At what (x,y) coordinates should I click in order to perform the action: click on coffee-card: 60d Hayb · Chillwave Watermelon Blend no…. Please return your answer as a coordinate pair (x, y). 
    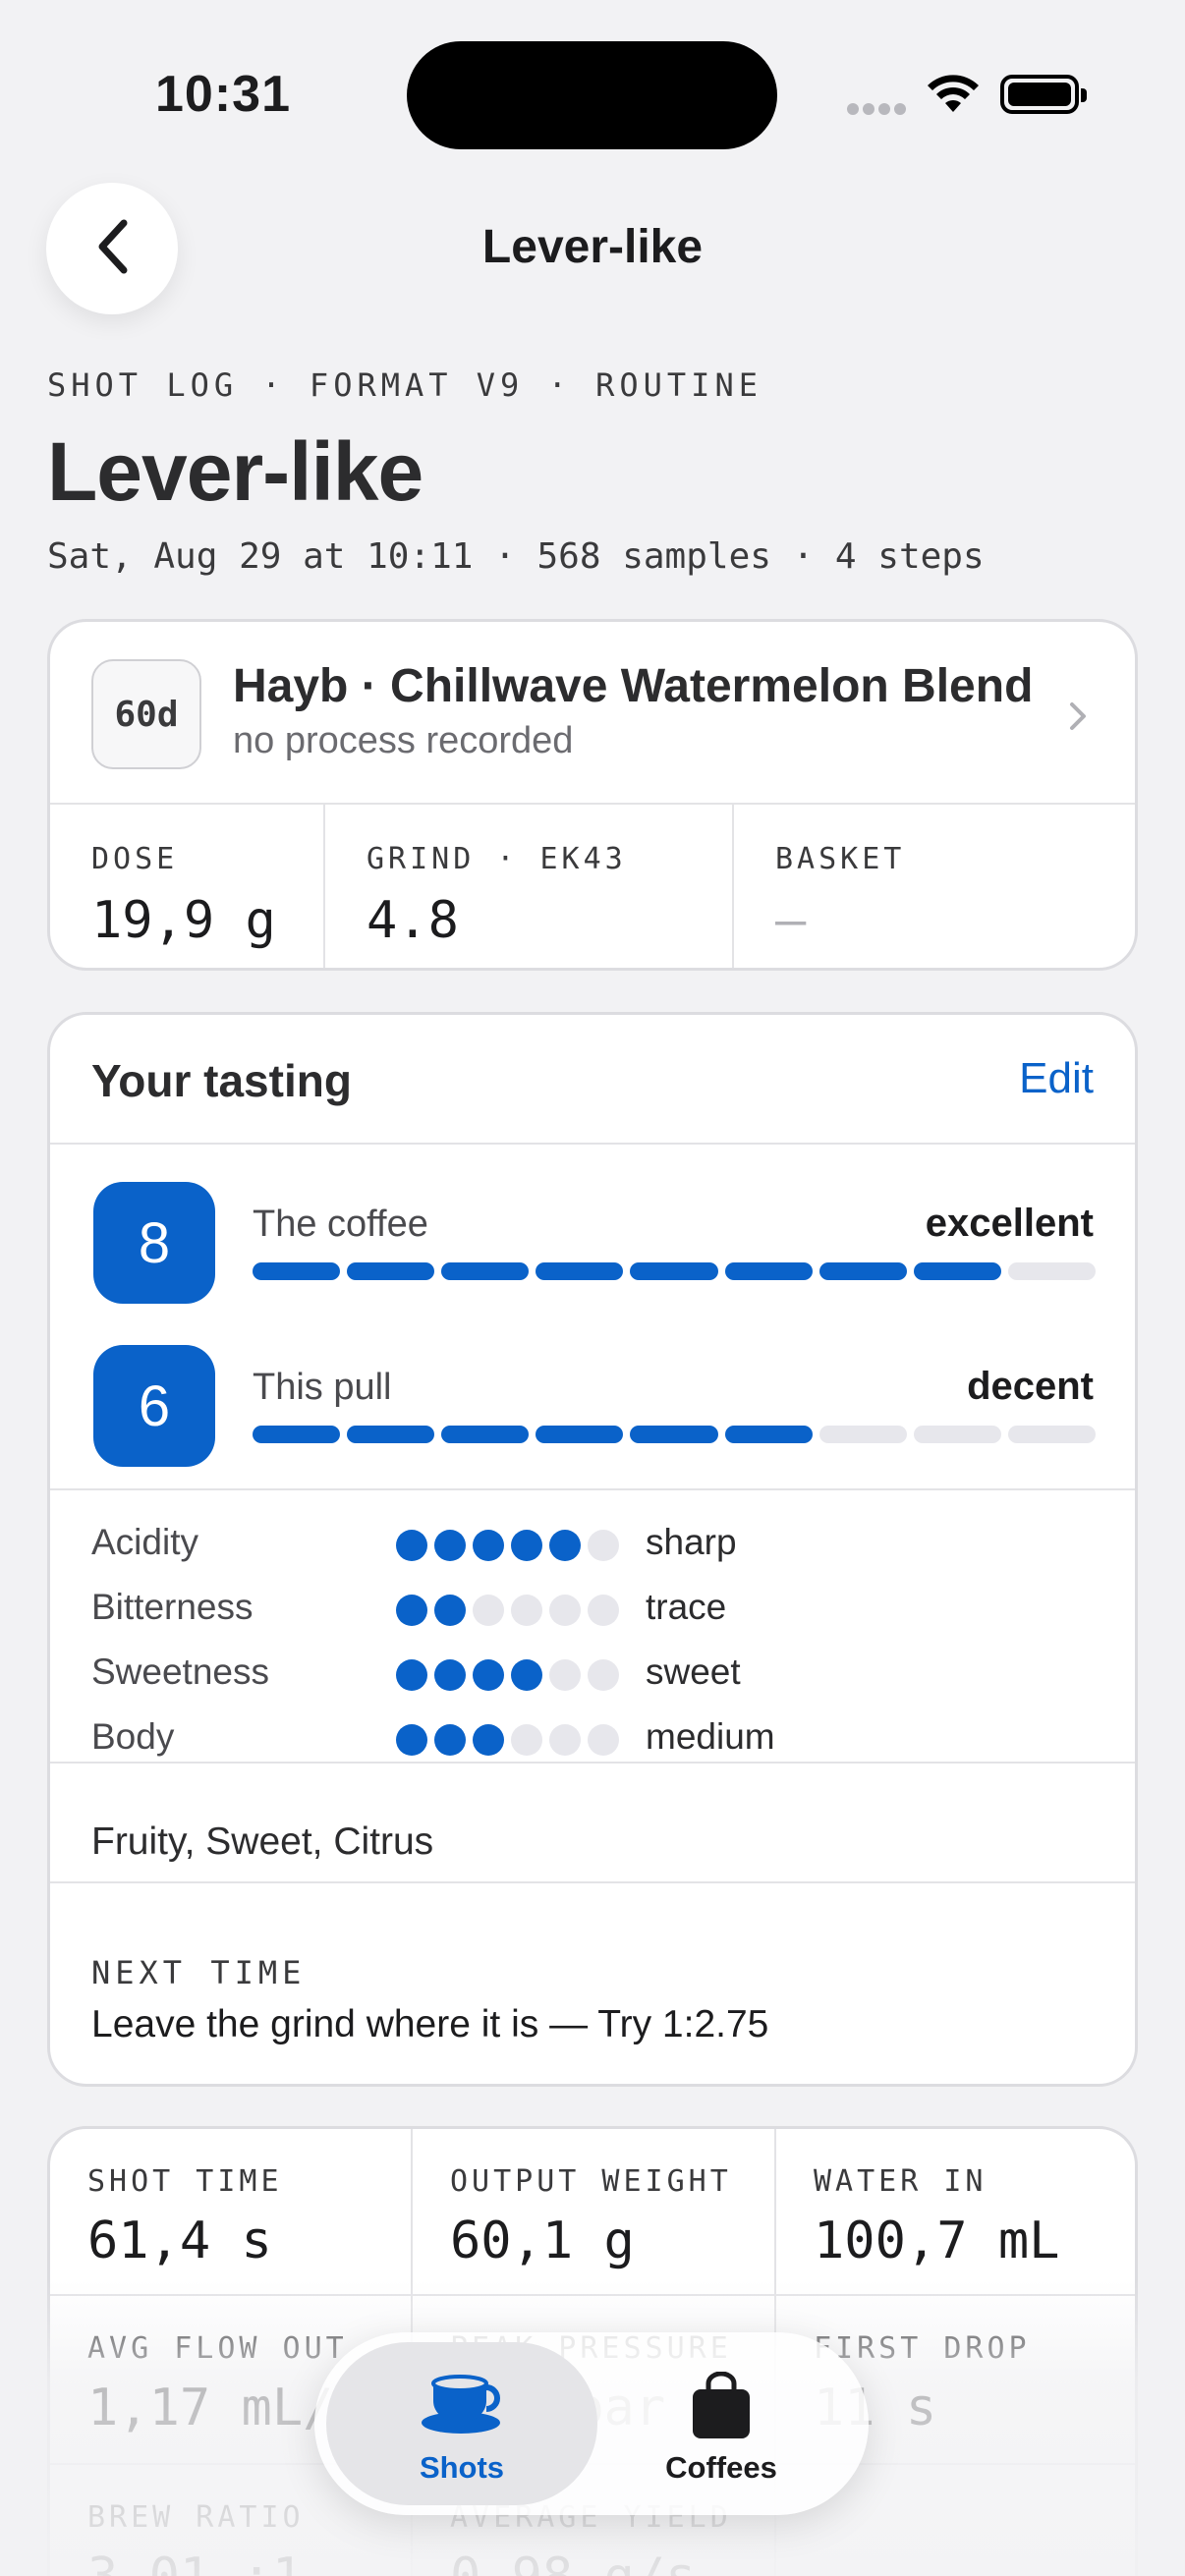
    Looking at the image, I should click on (592, 795).